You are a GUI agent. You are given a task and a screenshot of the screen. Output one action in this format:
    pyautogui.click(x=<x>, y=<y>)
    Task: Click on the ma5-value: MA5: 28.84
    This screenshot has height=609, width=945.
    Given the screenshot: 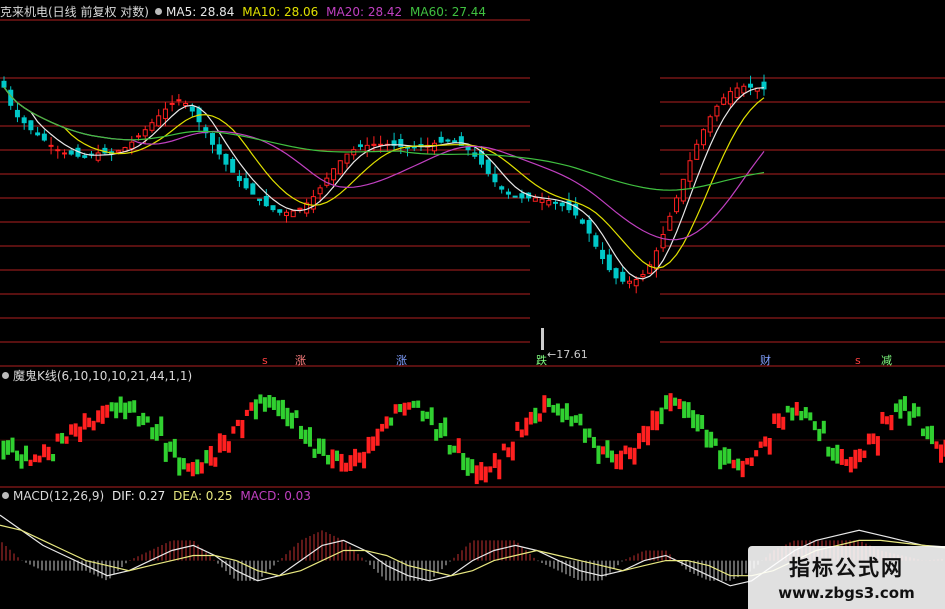 What is the action you would take?
    pyautogui.click(x=200, y=12)
    